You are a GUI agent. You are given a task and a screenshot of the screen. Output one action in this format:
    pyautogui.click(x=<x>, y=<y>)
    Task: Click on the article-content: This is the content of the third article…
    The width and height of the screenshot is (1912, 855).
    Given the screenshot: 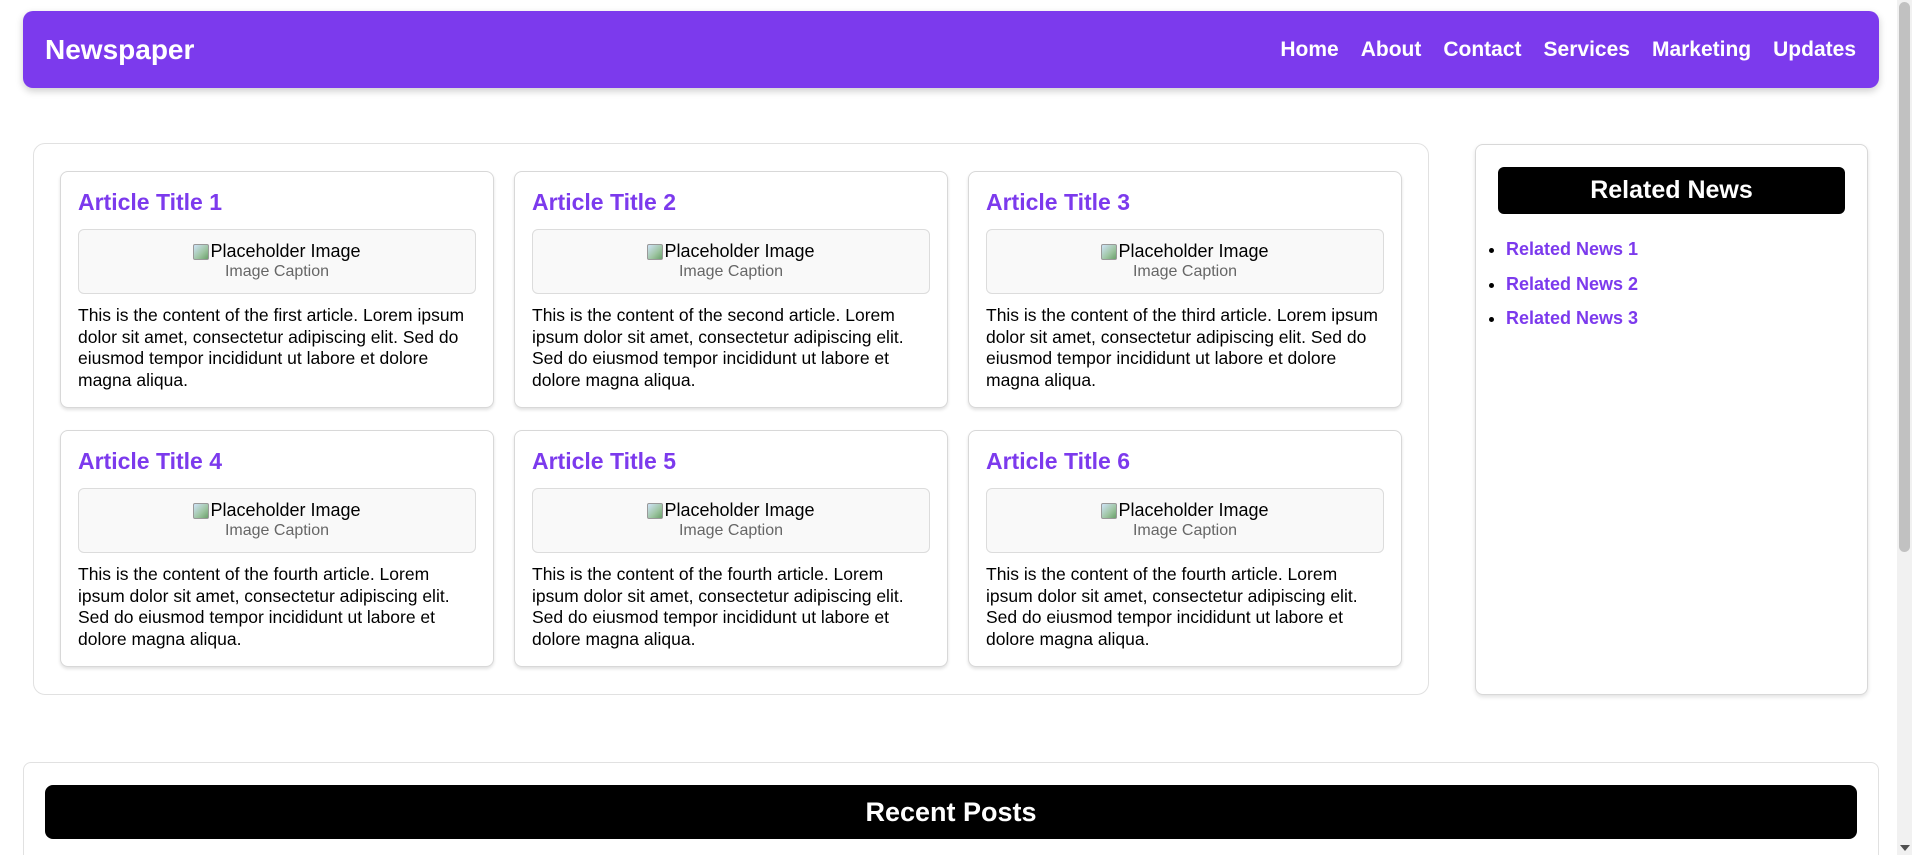 What is the action you would take?
    pyautogui.click(x=1182, y=347)
    